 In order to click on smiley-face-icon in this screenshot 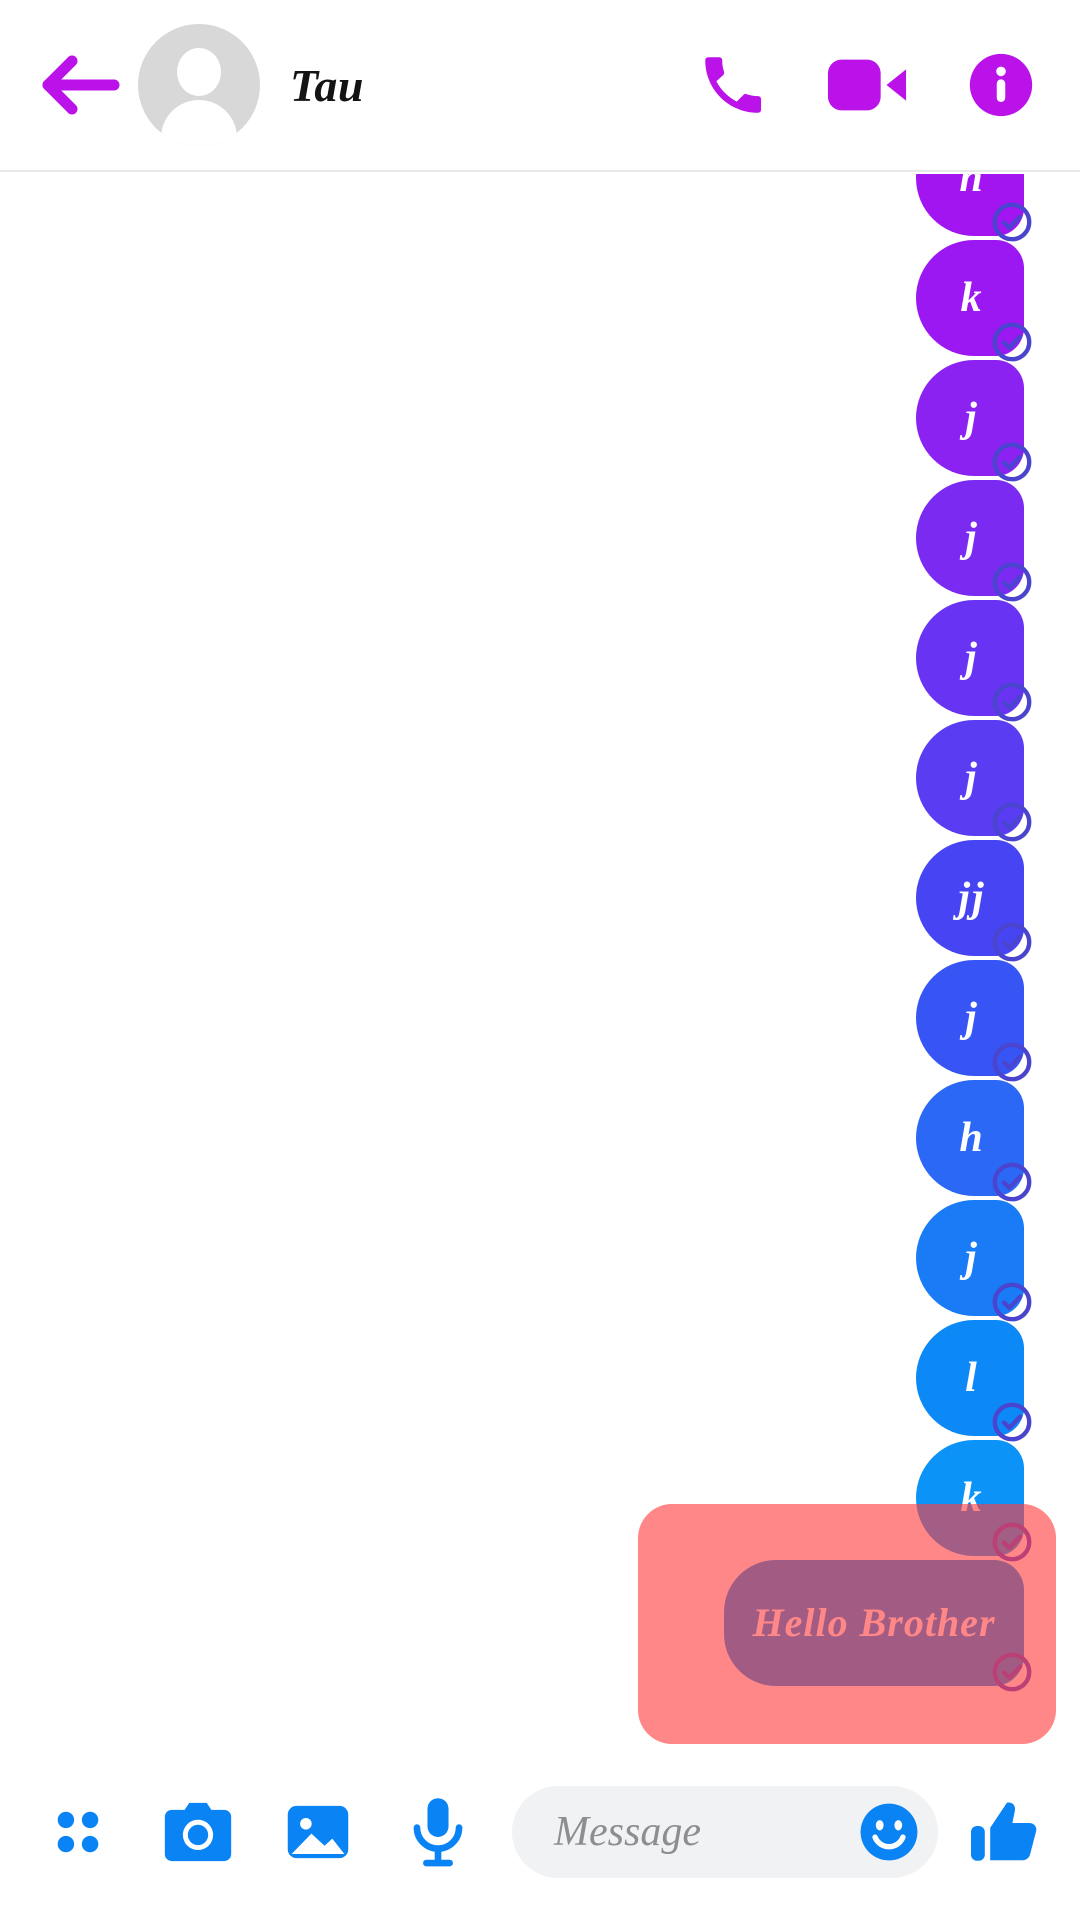, I will do `click(889, 1832)`.